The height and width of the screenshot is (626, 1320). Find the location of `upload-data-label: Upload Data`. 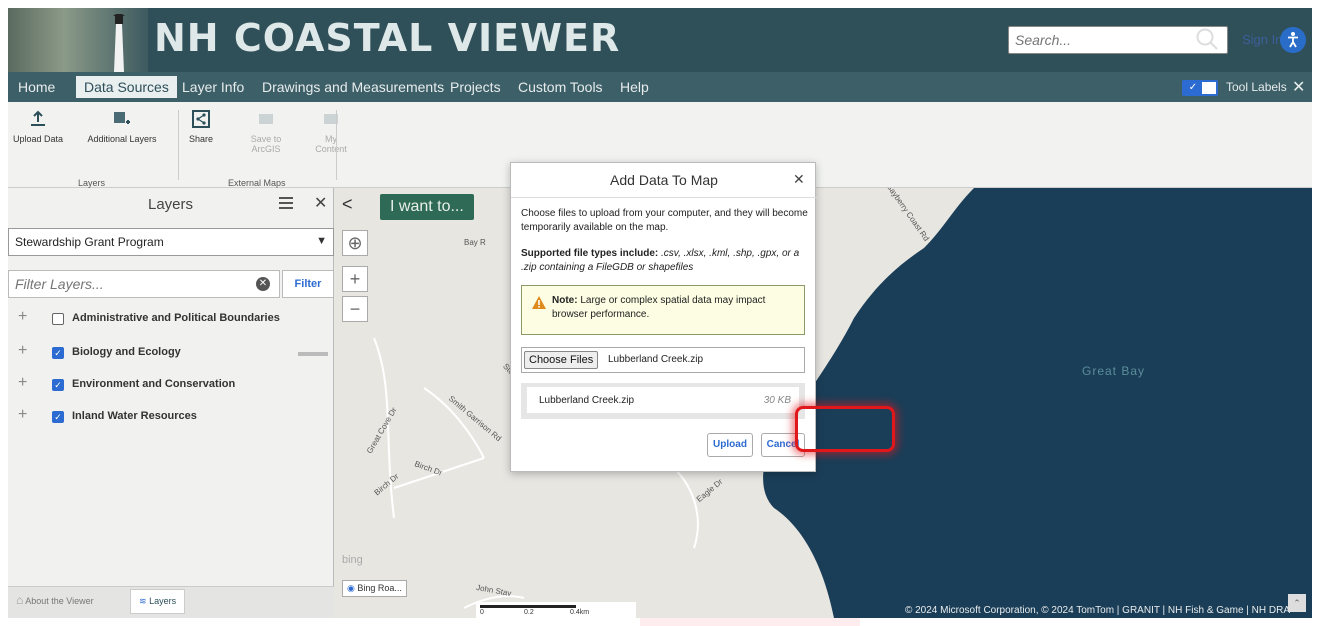

upload-data-label: Upload Data is located at coordinates (38, 139).